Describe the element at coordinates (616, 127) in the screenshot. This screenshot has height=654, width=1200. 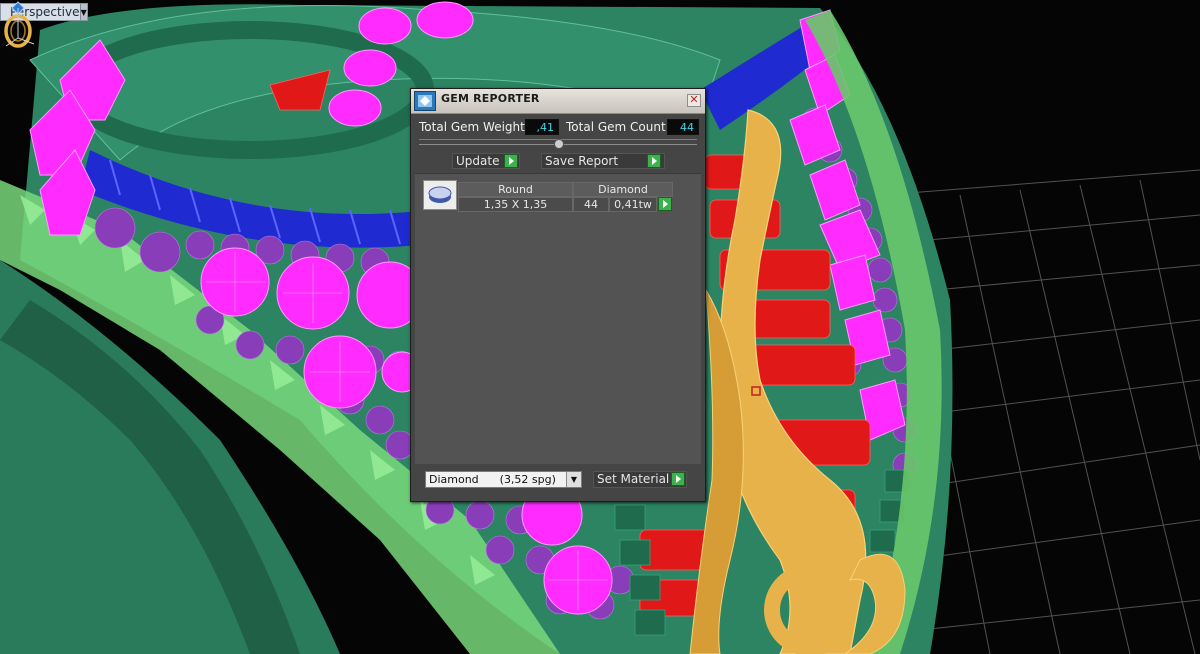
I see `total-gem-count-label: Total Gem Count` at that location.